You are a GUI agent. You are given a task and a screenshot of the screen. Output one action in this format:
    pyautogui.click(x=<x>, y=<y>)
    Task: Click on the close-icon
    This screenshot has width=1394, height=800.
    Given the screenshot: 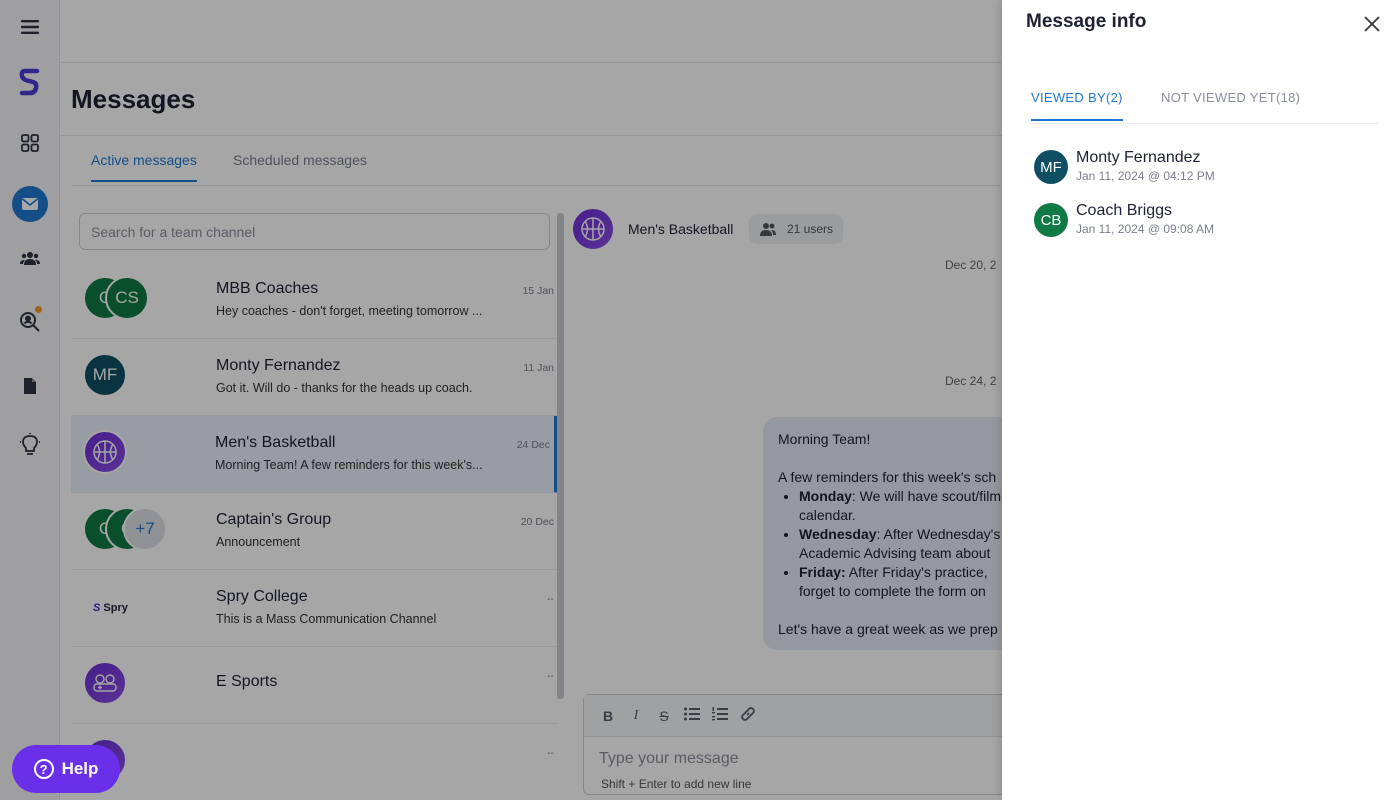 What is the action you would take?
    pyautogui.click(x=1372, y=24)
    